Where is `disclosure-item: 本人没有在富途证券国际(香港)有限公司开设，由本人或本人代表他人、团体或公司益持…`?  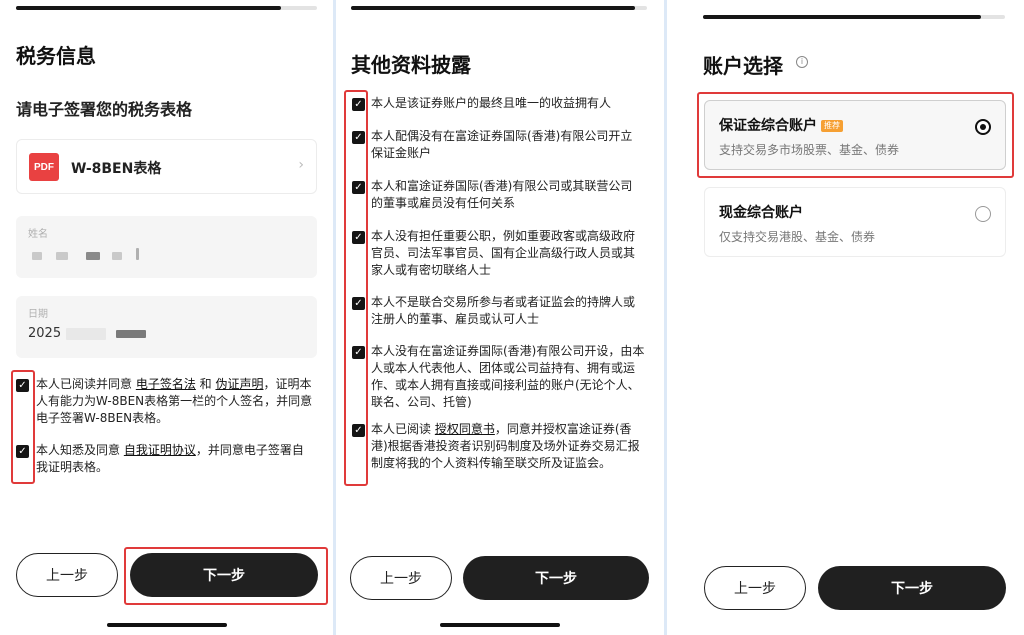 disclosure-item: 本人没有在富途证券国际(香港)有限公司开设，由本人或本人代表他人、团体或公司益持… is located at coordinates (508, 376).